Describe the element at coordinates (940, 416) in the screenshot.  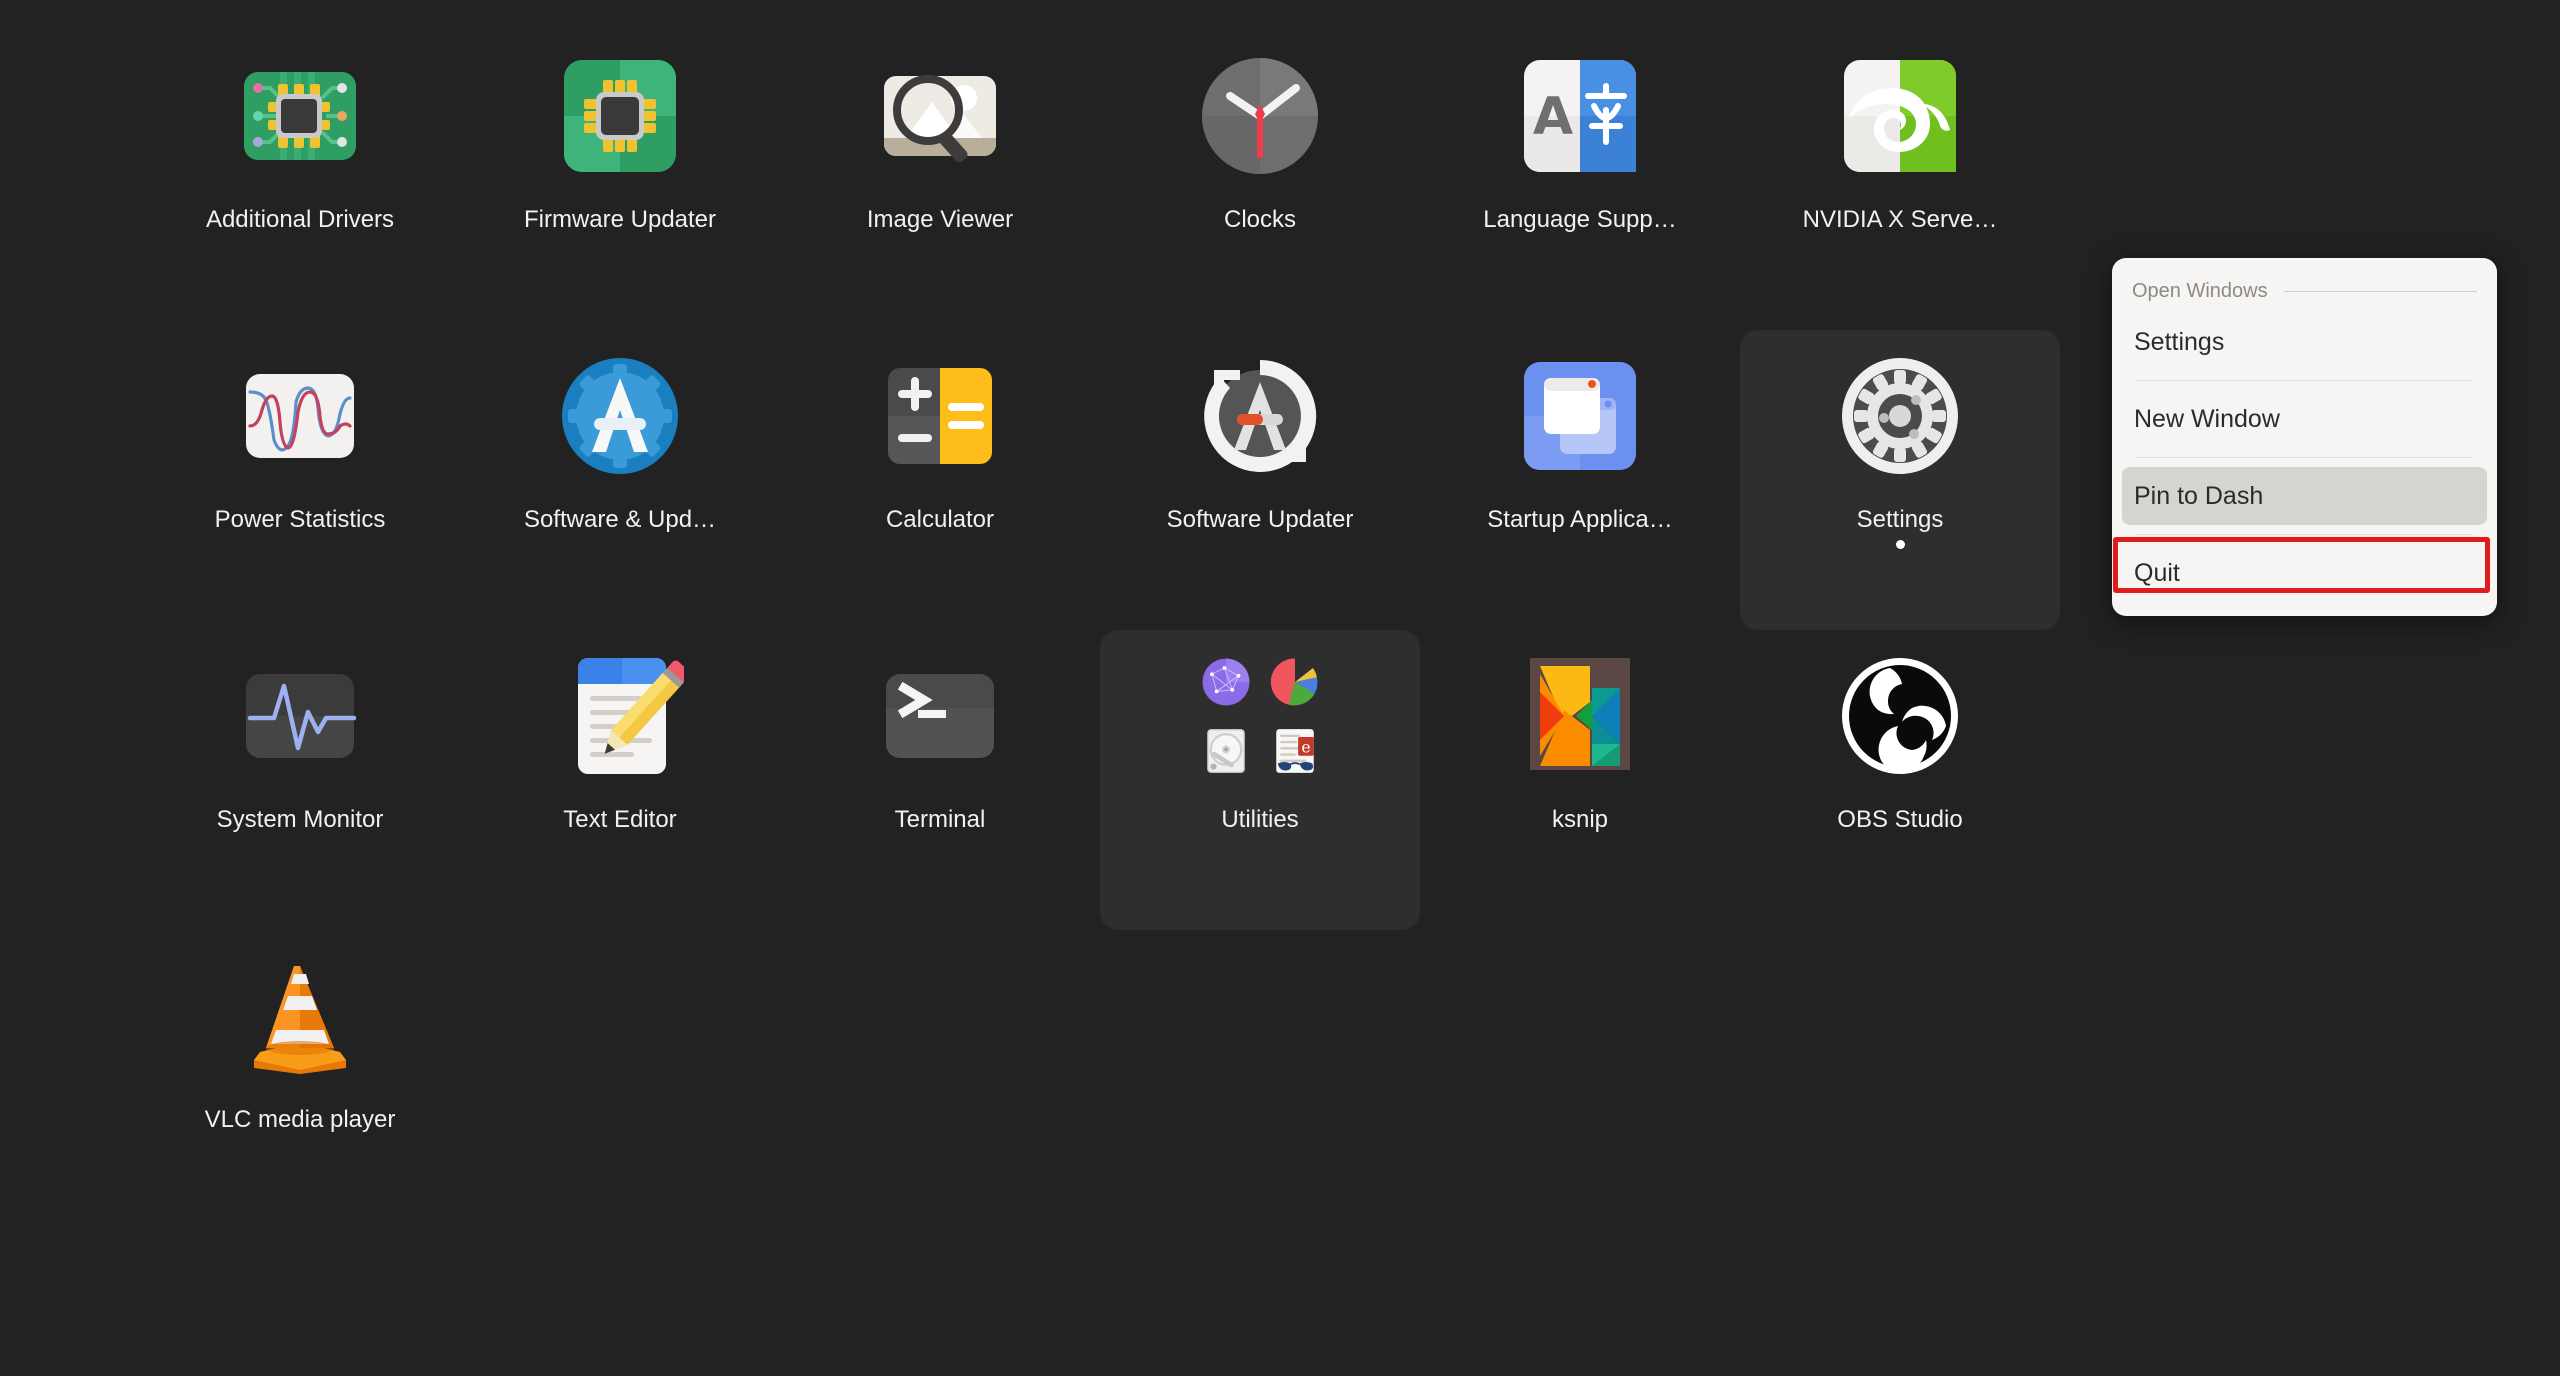
I see `calculator-icon` at that location.